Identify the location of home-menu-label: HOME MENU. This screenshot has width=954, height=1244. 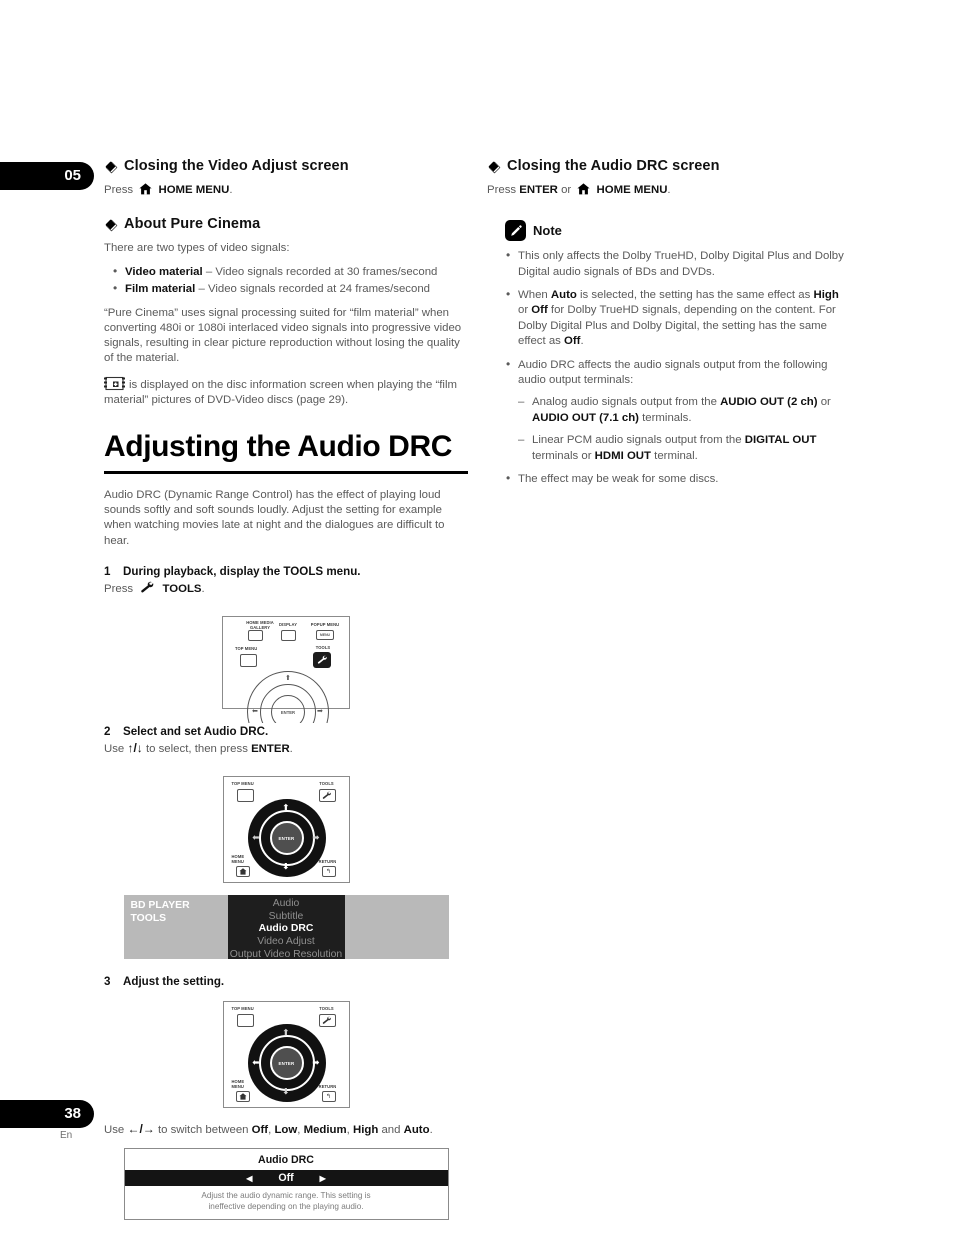
(194, 190).